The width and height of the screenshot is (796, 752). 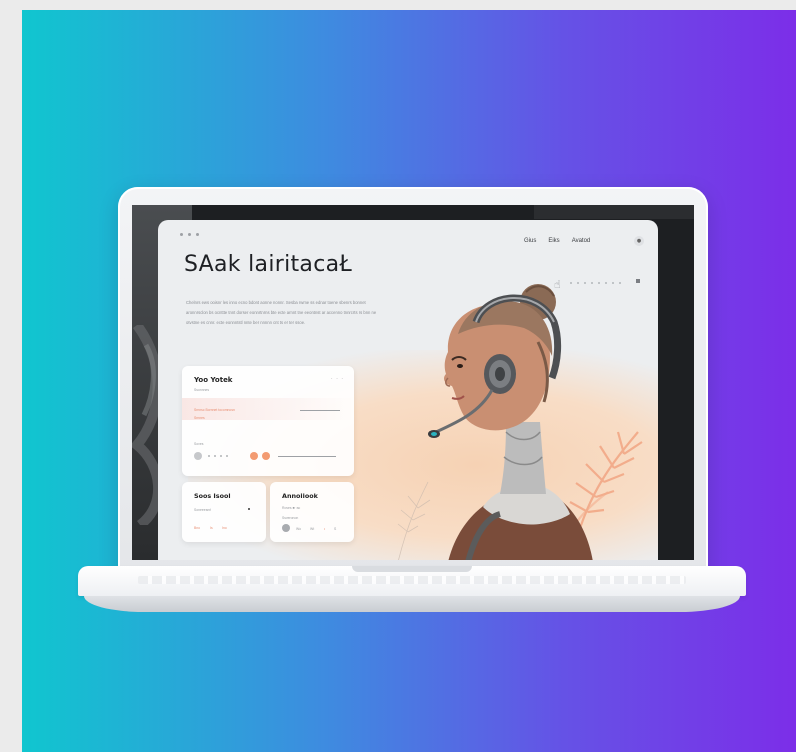 I want to click on toggle-knob, so click(x=198, y=456).